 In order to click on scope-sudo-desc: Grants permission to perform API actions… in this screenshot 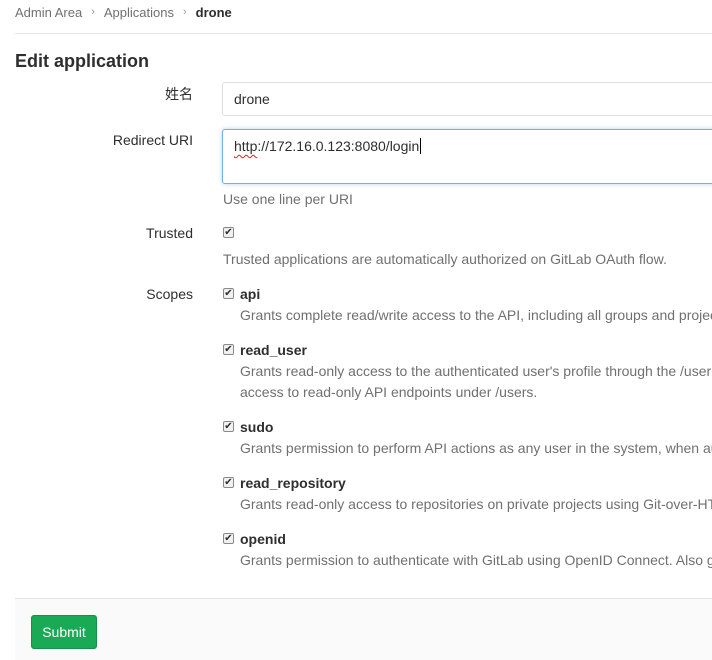, I will do `click(476, 448)`.